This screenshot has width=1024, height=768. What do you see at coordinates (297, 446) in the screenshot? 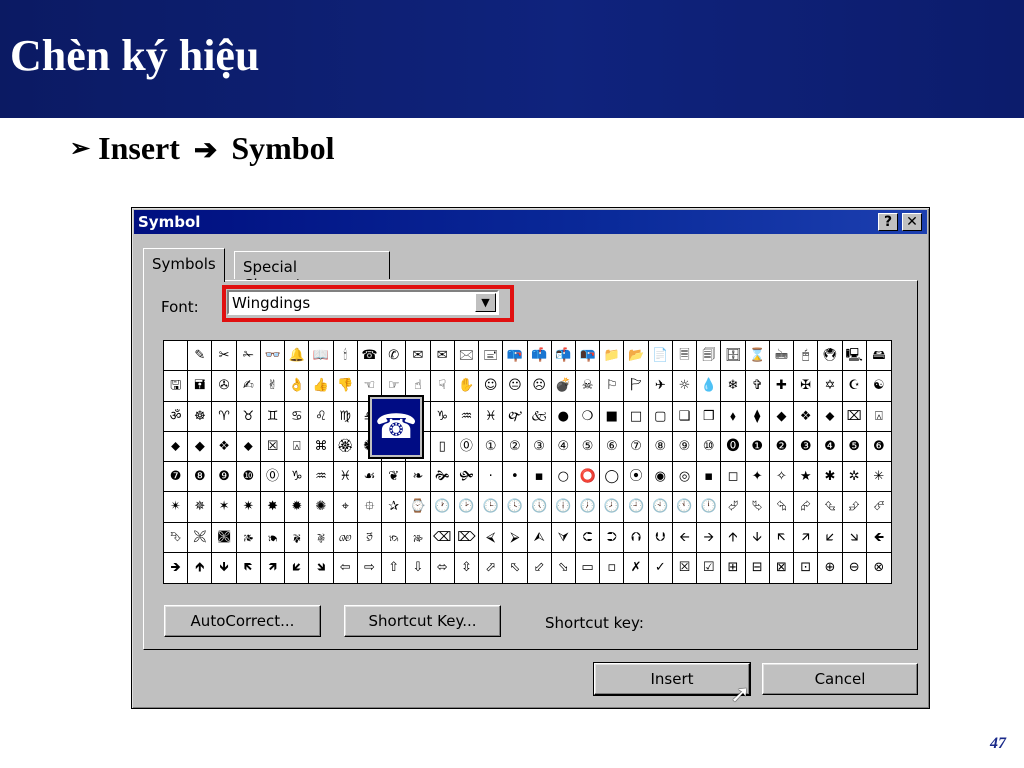
I see `symbol-cell: ⍓` at bounding box center [297, 446].